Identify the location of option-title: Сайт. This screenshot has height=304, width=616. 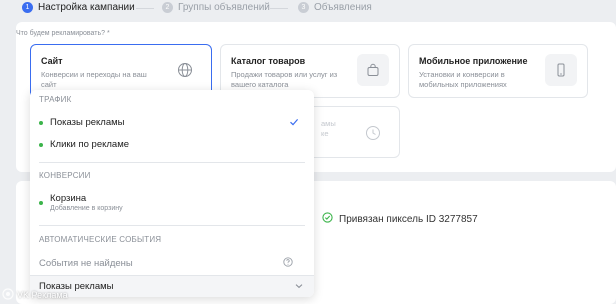
(52, 61).